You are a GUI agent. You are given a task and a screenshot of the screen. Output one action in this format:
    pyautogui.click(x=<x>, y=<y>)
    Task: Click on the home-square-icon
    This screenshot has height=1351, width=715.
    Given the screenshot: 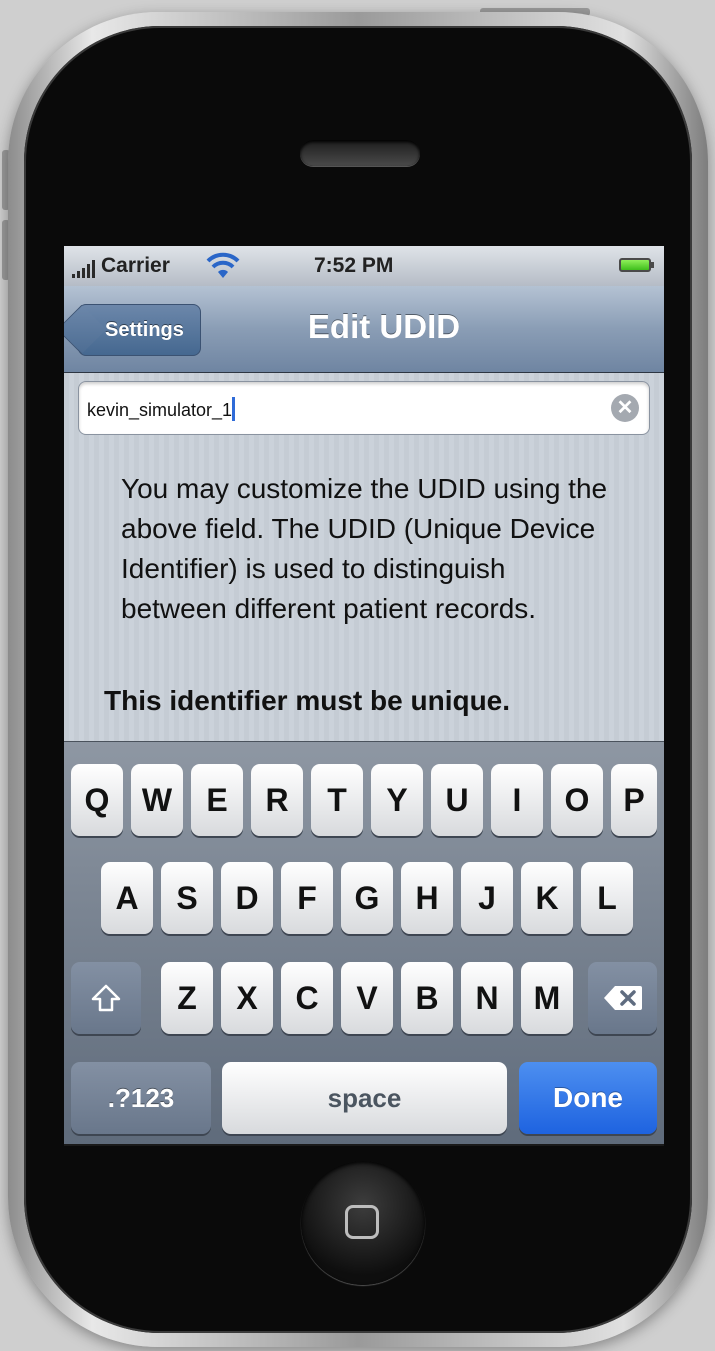 What is the action you would take?
    pyautogui.click(x=362, y=1222)
    